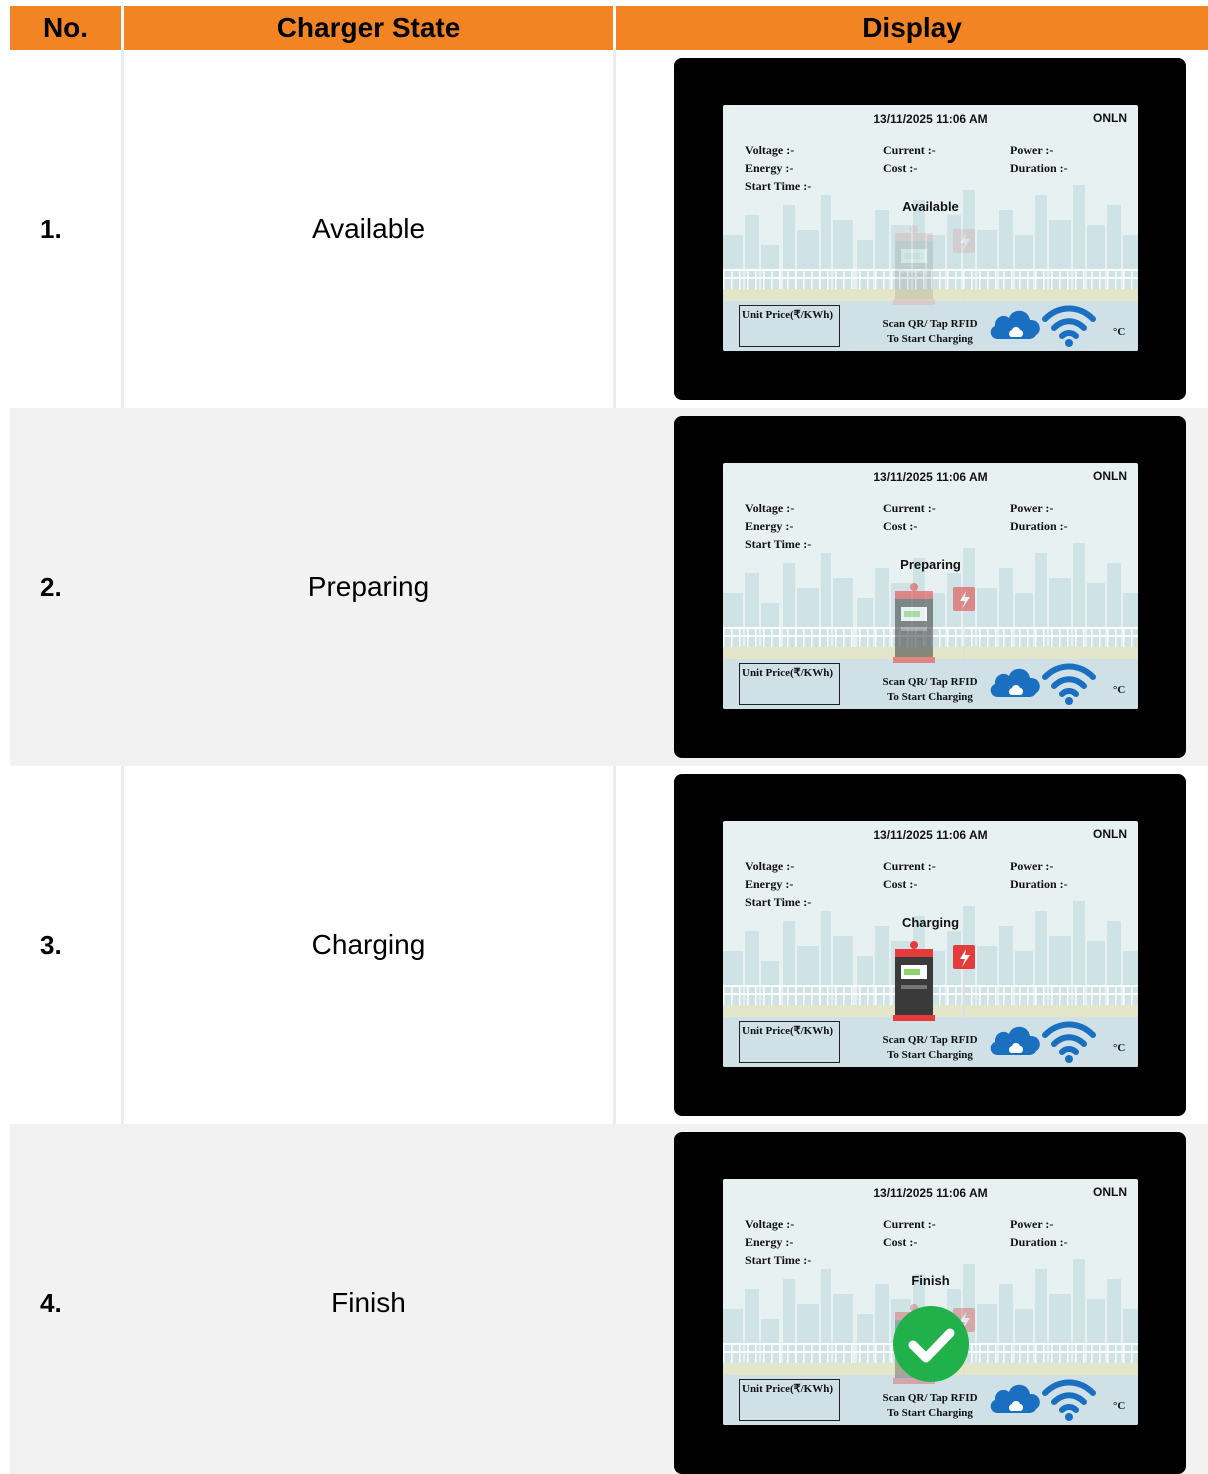  I want to click on screen-status-text: Finish, so click(930, 1280).